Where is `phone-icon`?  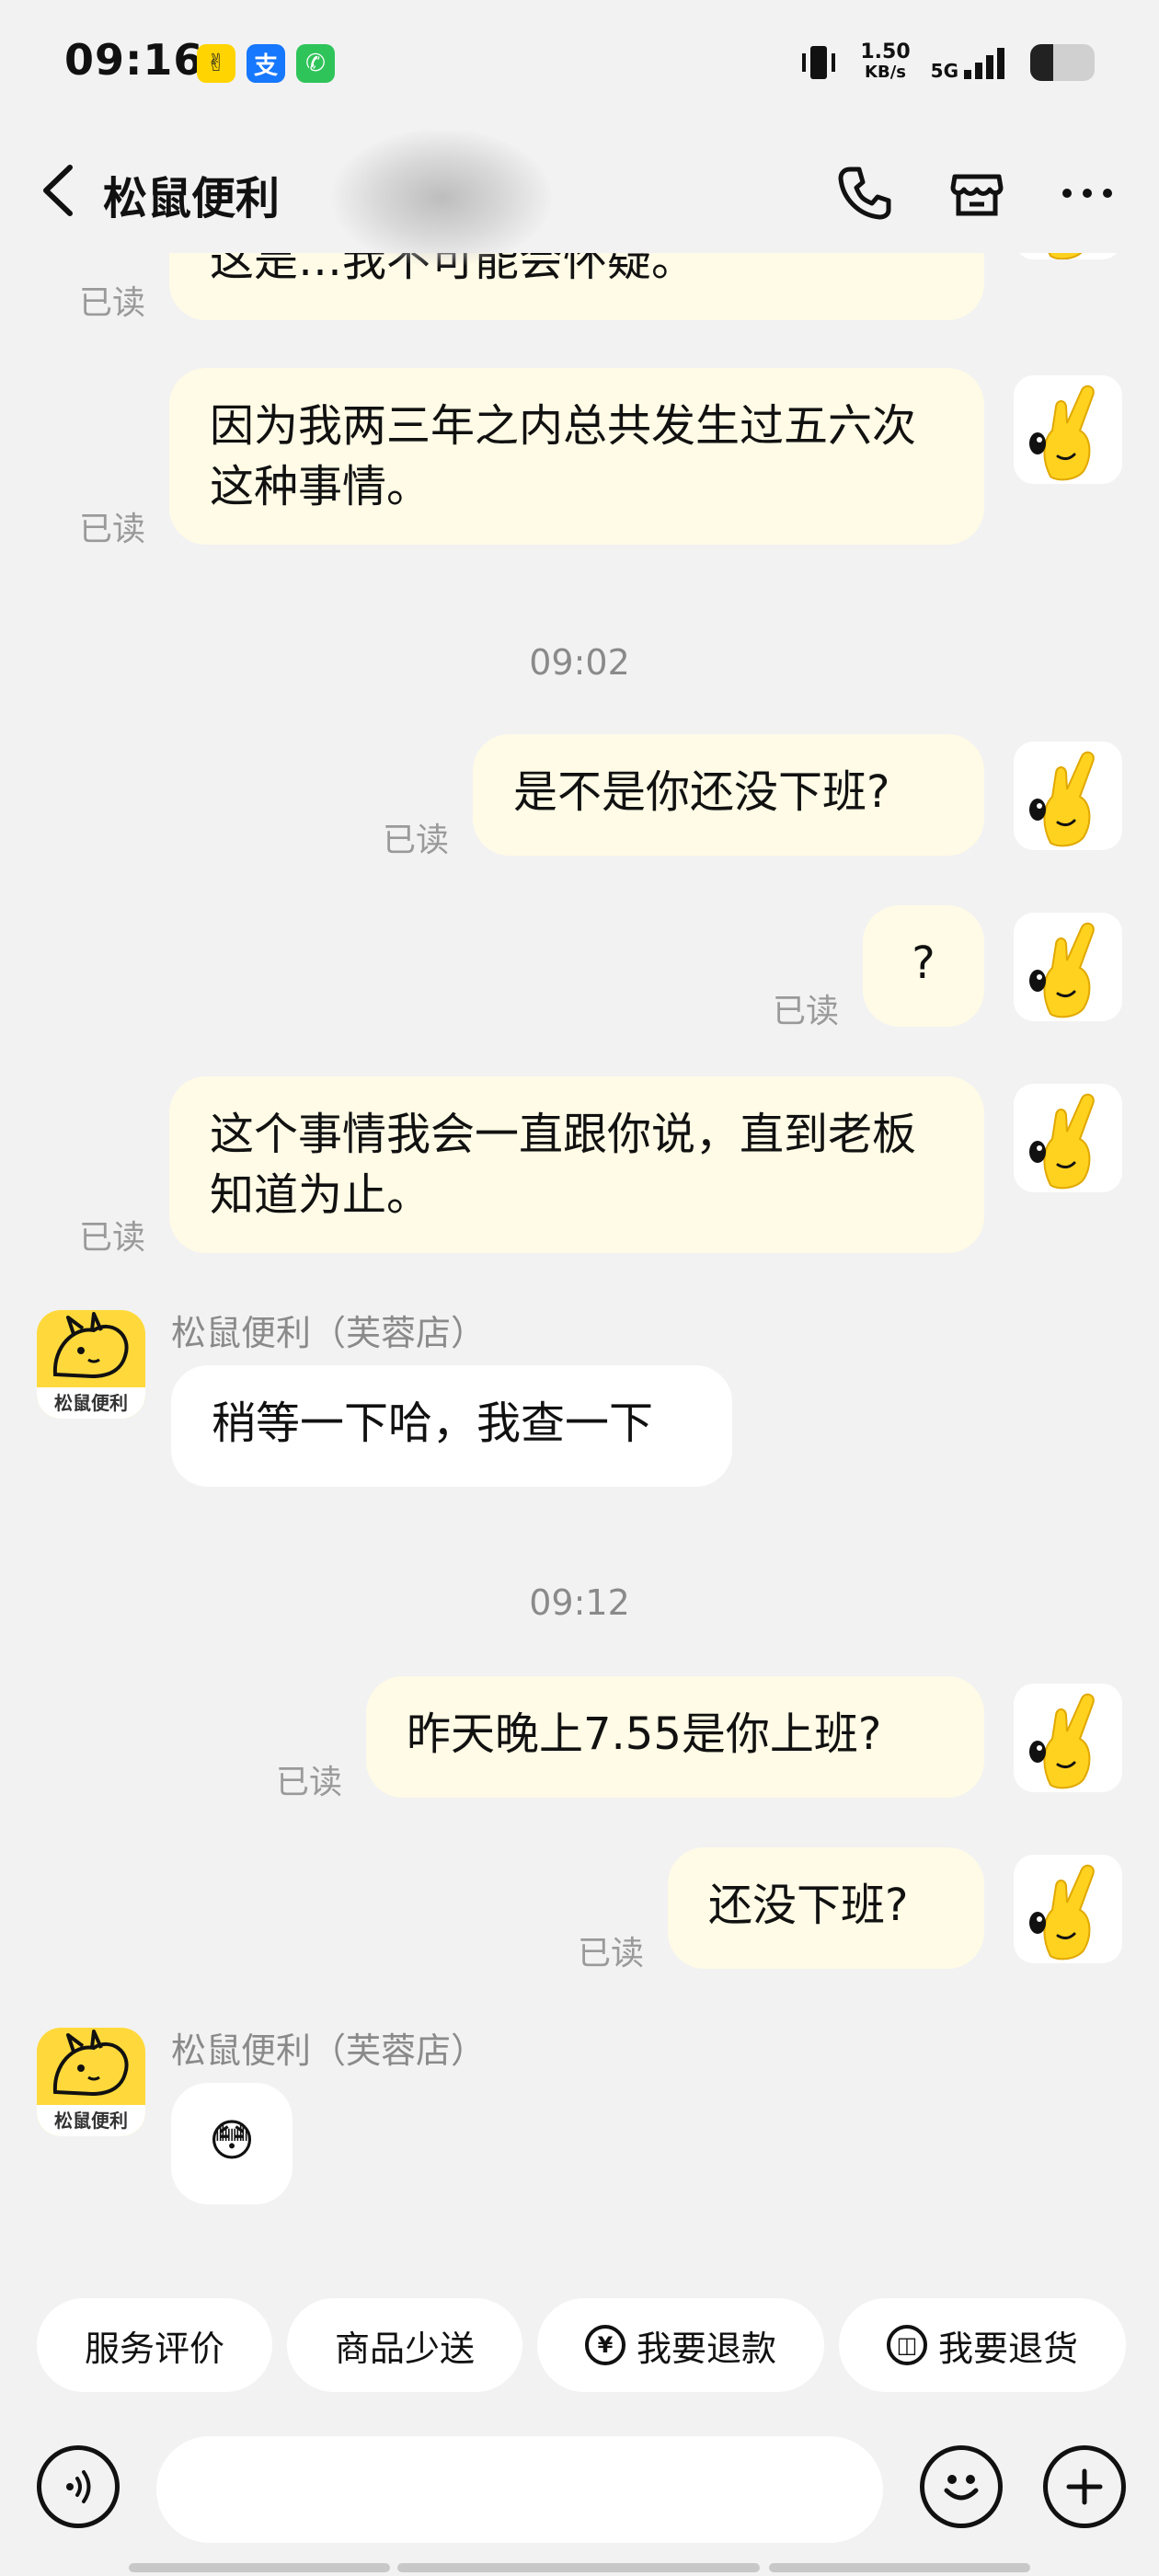 phone-icon is located at coordinates (864, 193).